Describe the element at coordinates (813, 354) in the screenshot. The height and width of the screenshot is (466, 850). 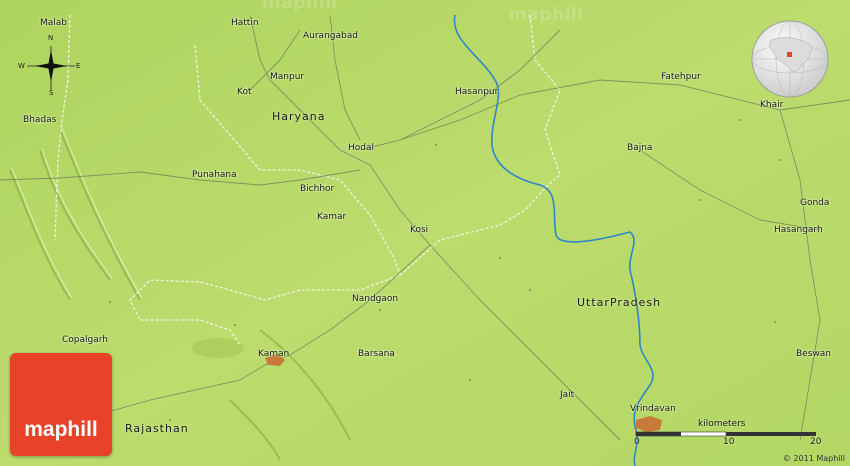
I see `place-label-beswan: Beswan` at that location.